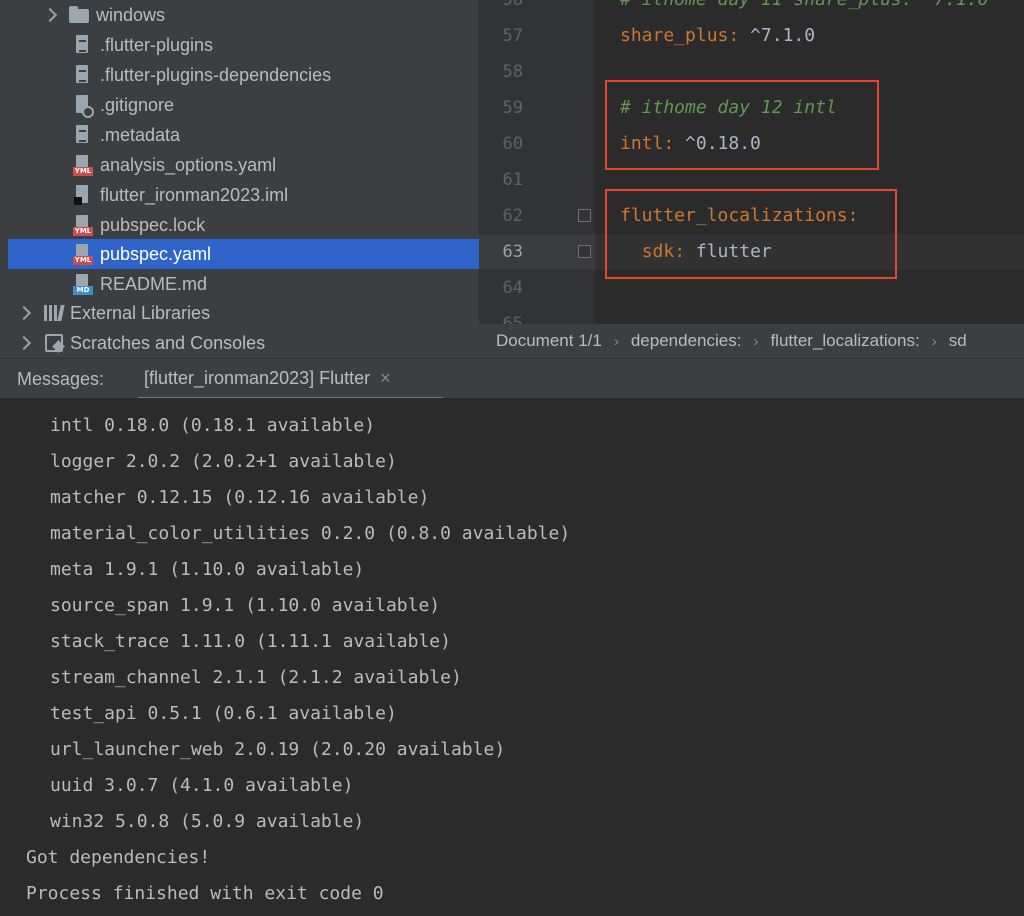 The height and width of the screenshot is (916, 1024). What do you see at coordinates (54, 313) in the screenshot?
I see `library-icon` at bounding box center [54, 313].